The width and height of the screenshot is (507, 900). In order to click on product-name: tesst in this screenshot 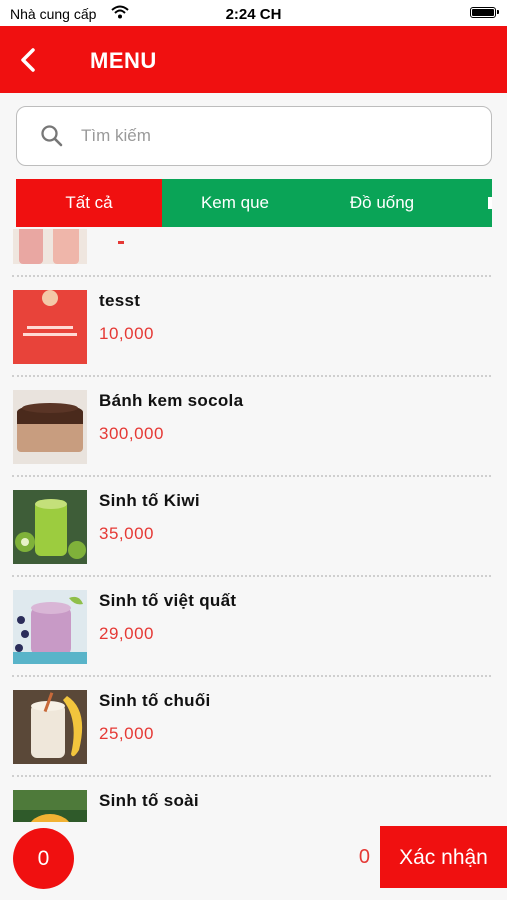, I will do `click(120, 300)`.